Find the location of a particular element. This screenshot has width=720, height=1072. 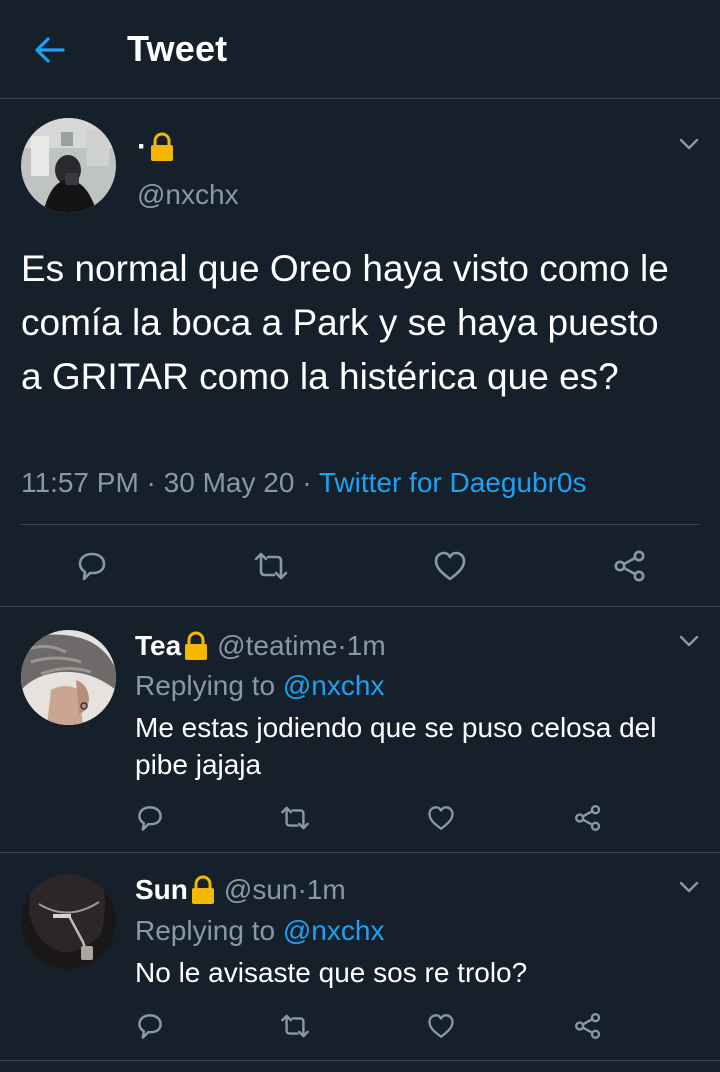

tweet-date: 30 May 20 is located at coordinates (229, 482).